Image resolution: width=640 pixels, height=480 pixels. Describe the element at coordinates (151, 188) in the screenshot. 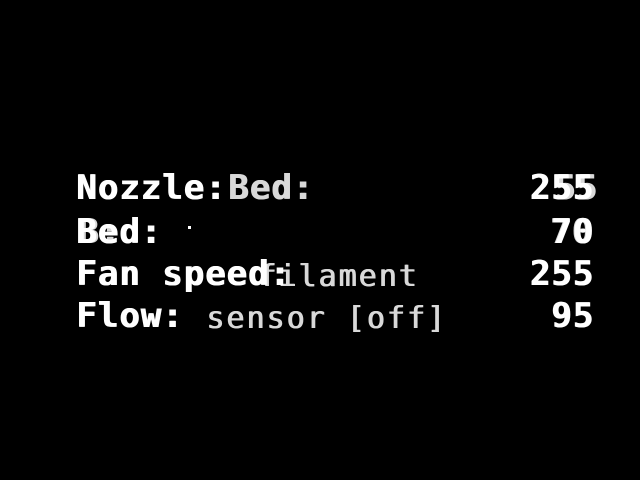

I see `nozzle-label: Nozzle:` at that location.